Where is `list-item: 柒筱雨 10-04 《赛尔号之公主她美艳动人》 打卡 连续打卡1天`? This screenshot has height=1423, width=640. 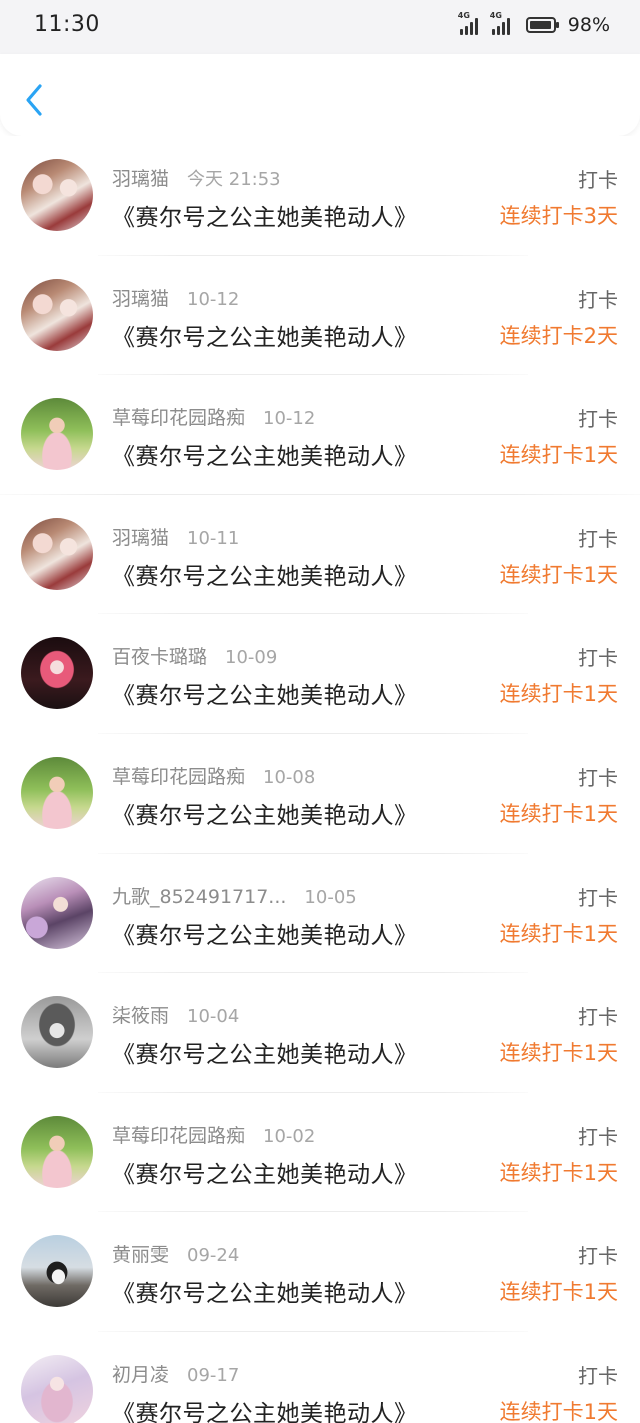
list-item: 柒筱雨 10-04 《赛尔号之公主她美艳动人》 打卡 连续打卡1天 is located at coordinates (320, 1033).